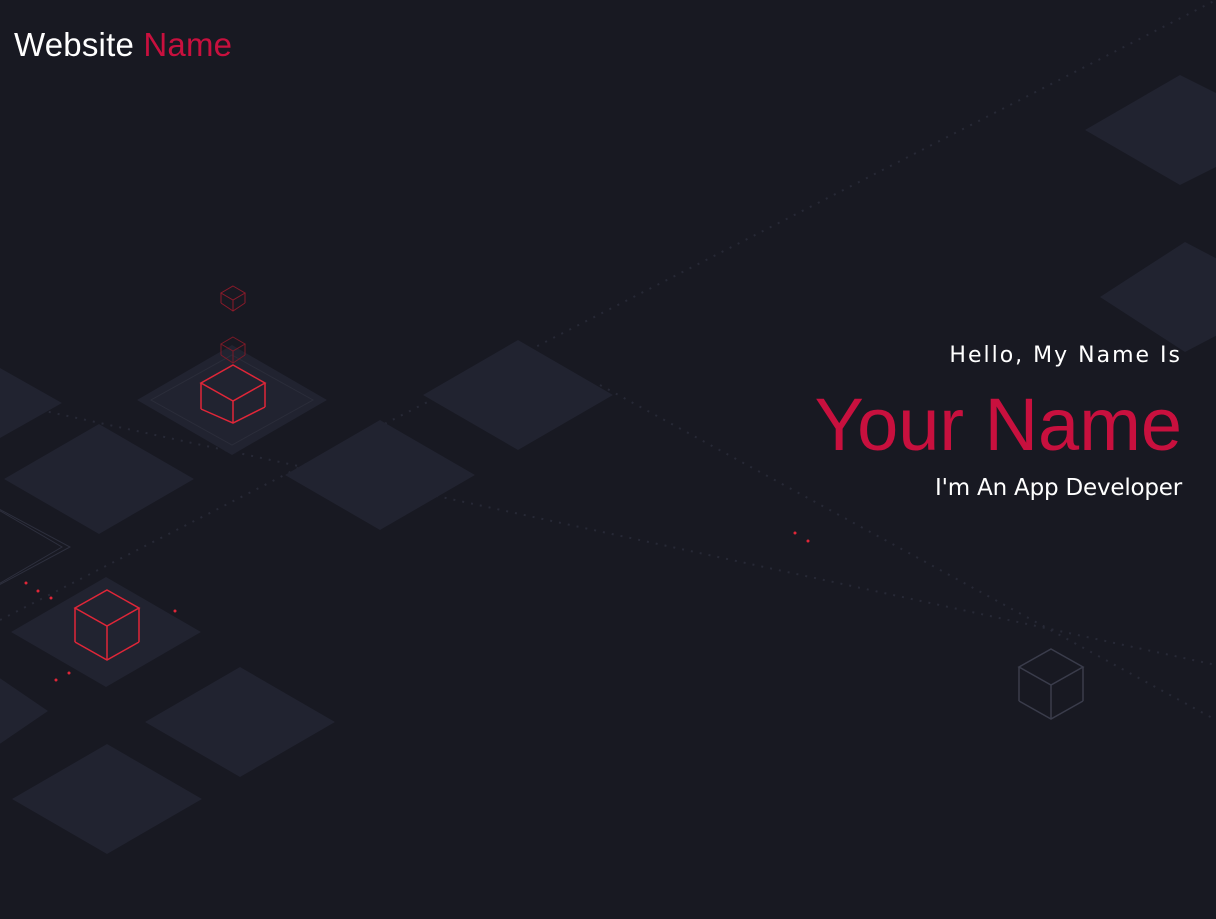 The height and width of the screenshot is (919, 1216). Describe the element at coordinates (1065, 355) in the screenshot. I see `hero-greeting: Hello, My Name Is` at that location.